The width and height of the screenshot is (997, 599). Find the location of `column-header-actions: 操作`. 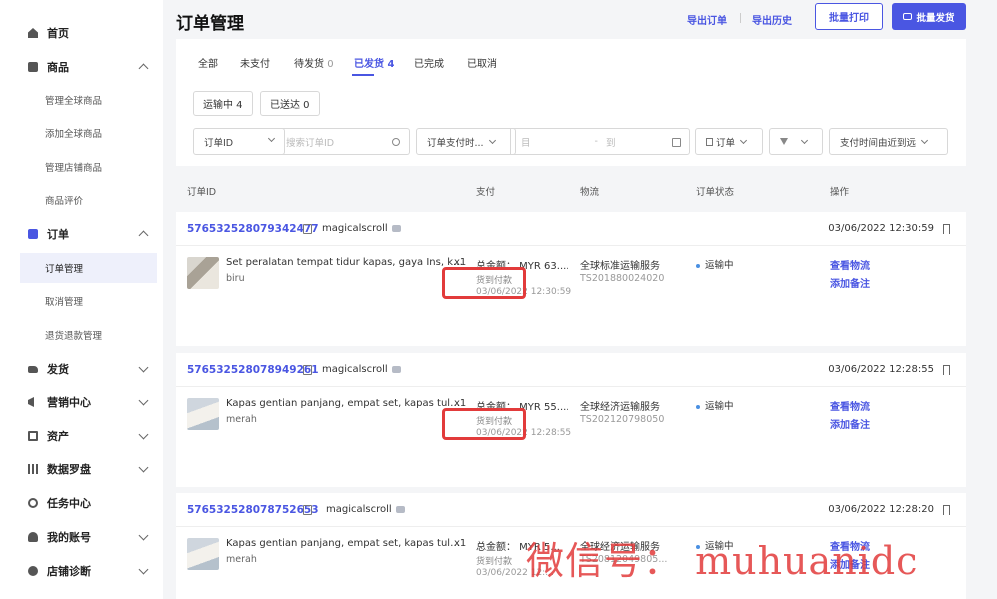

column-header-actions: 操作 is located at coordinates (840, 192).